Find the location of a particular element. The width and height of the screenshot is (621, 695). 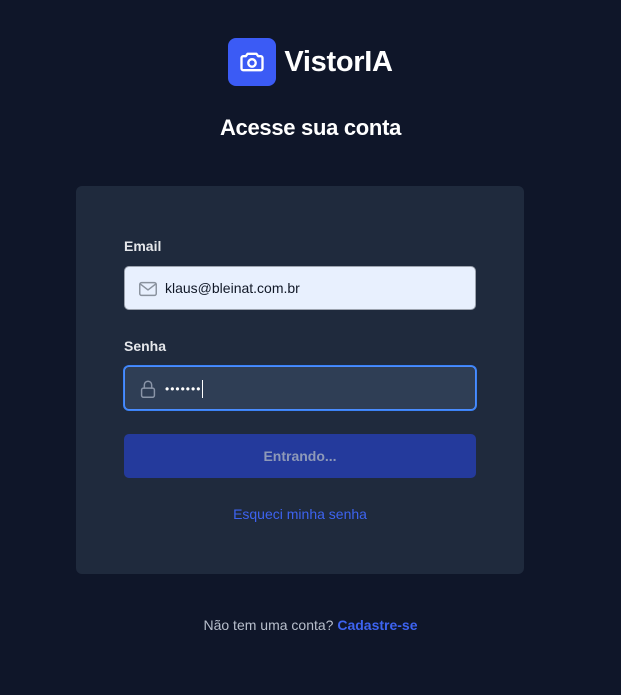

signup-prompt-text: Não tem uma conta? is located at coordinates (268, 625).